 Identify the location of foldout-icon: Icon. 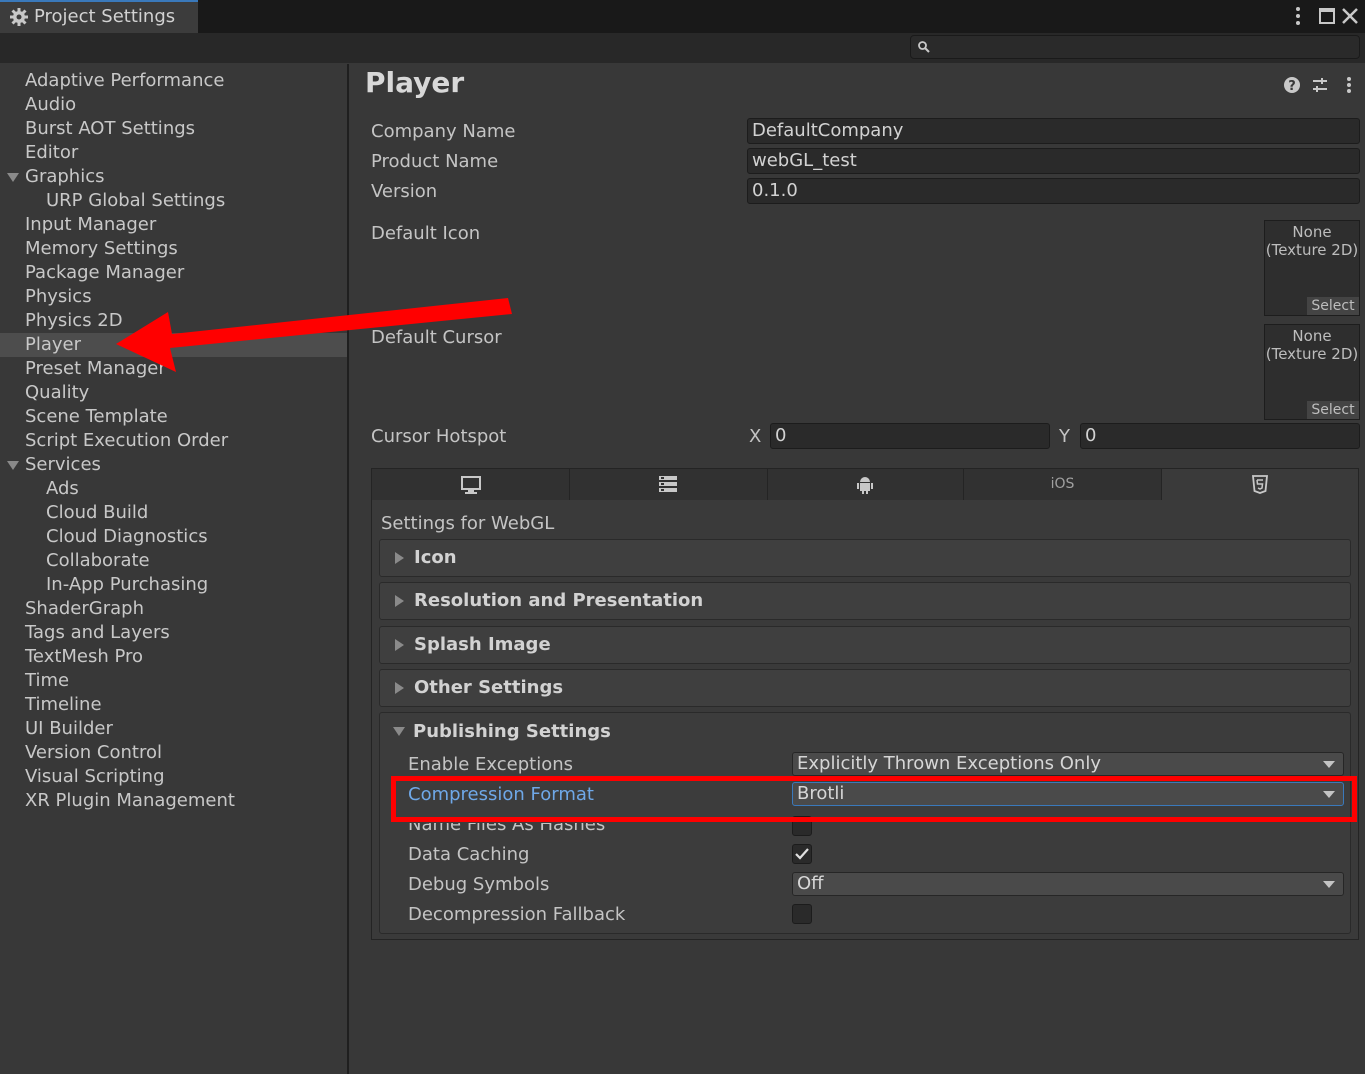
(865, 558).